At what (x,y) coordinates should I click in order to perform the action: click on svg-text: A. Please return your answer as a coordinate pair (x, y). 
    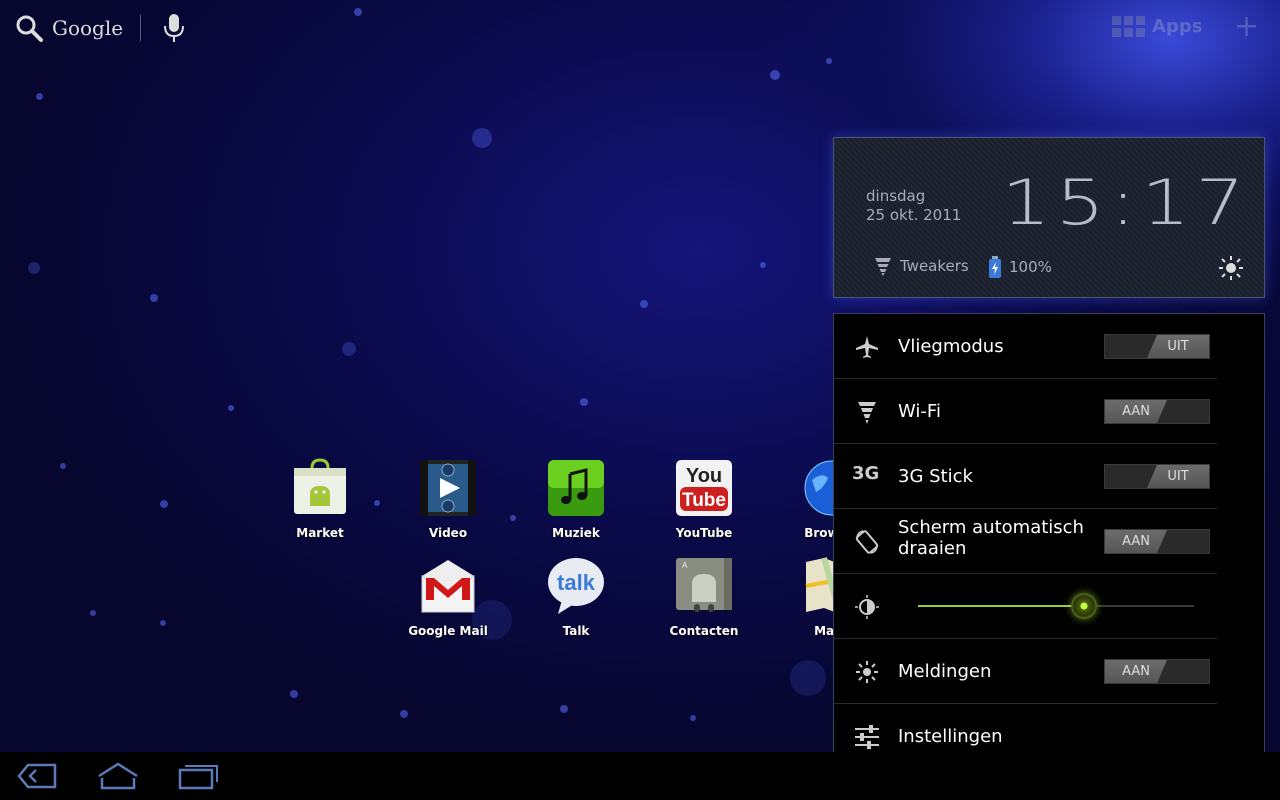
    Looking at the image, I should click on (685, 565).